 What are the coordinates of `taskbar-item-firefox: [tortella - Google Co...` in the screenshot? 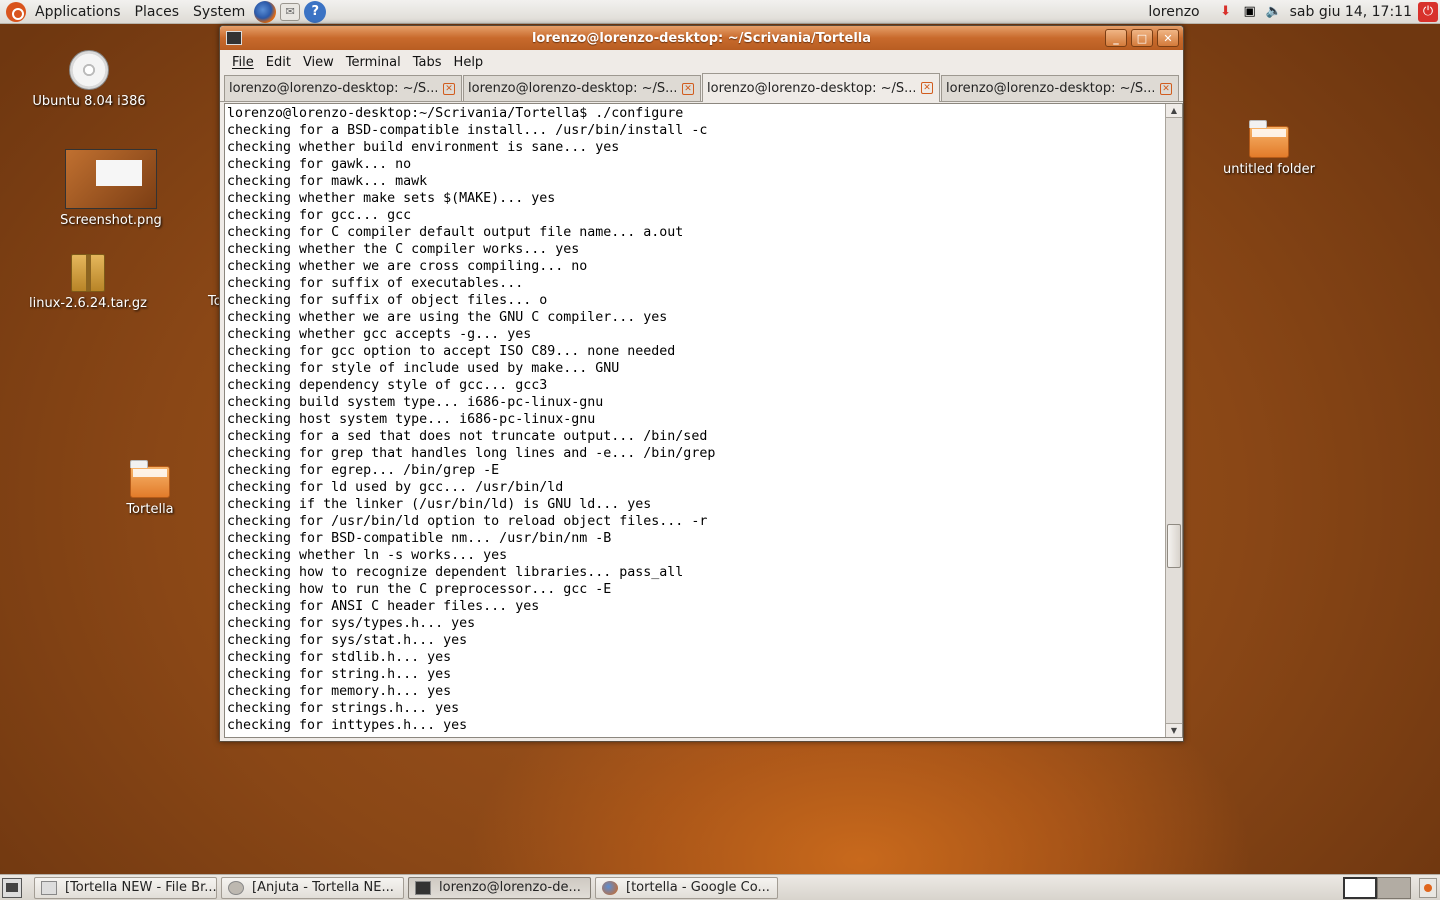 It's located at (686, 887).